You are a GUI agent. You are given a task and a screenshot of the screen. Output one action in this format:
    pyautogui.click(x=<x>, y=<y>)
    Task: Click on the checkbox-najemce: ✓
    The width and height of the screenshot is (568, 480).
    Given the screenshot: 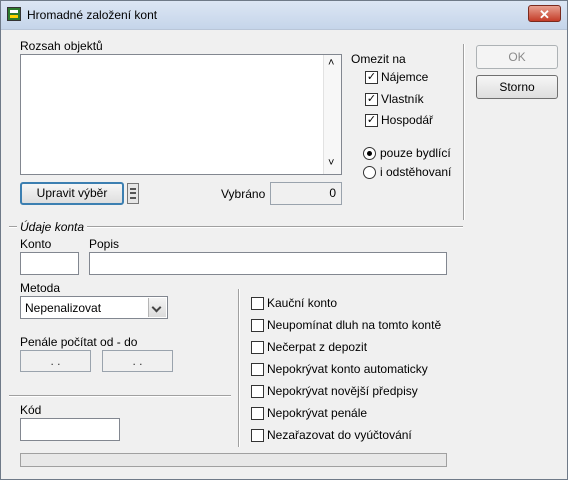 What is the action you would take?
    pyautogui.click(x=371, y=77)
    